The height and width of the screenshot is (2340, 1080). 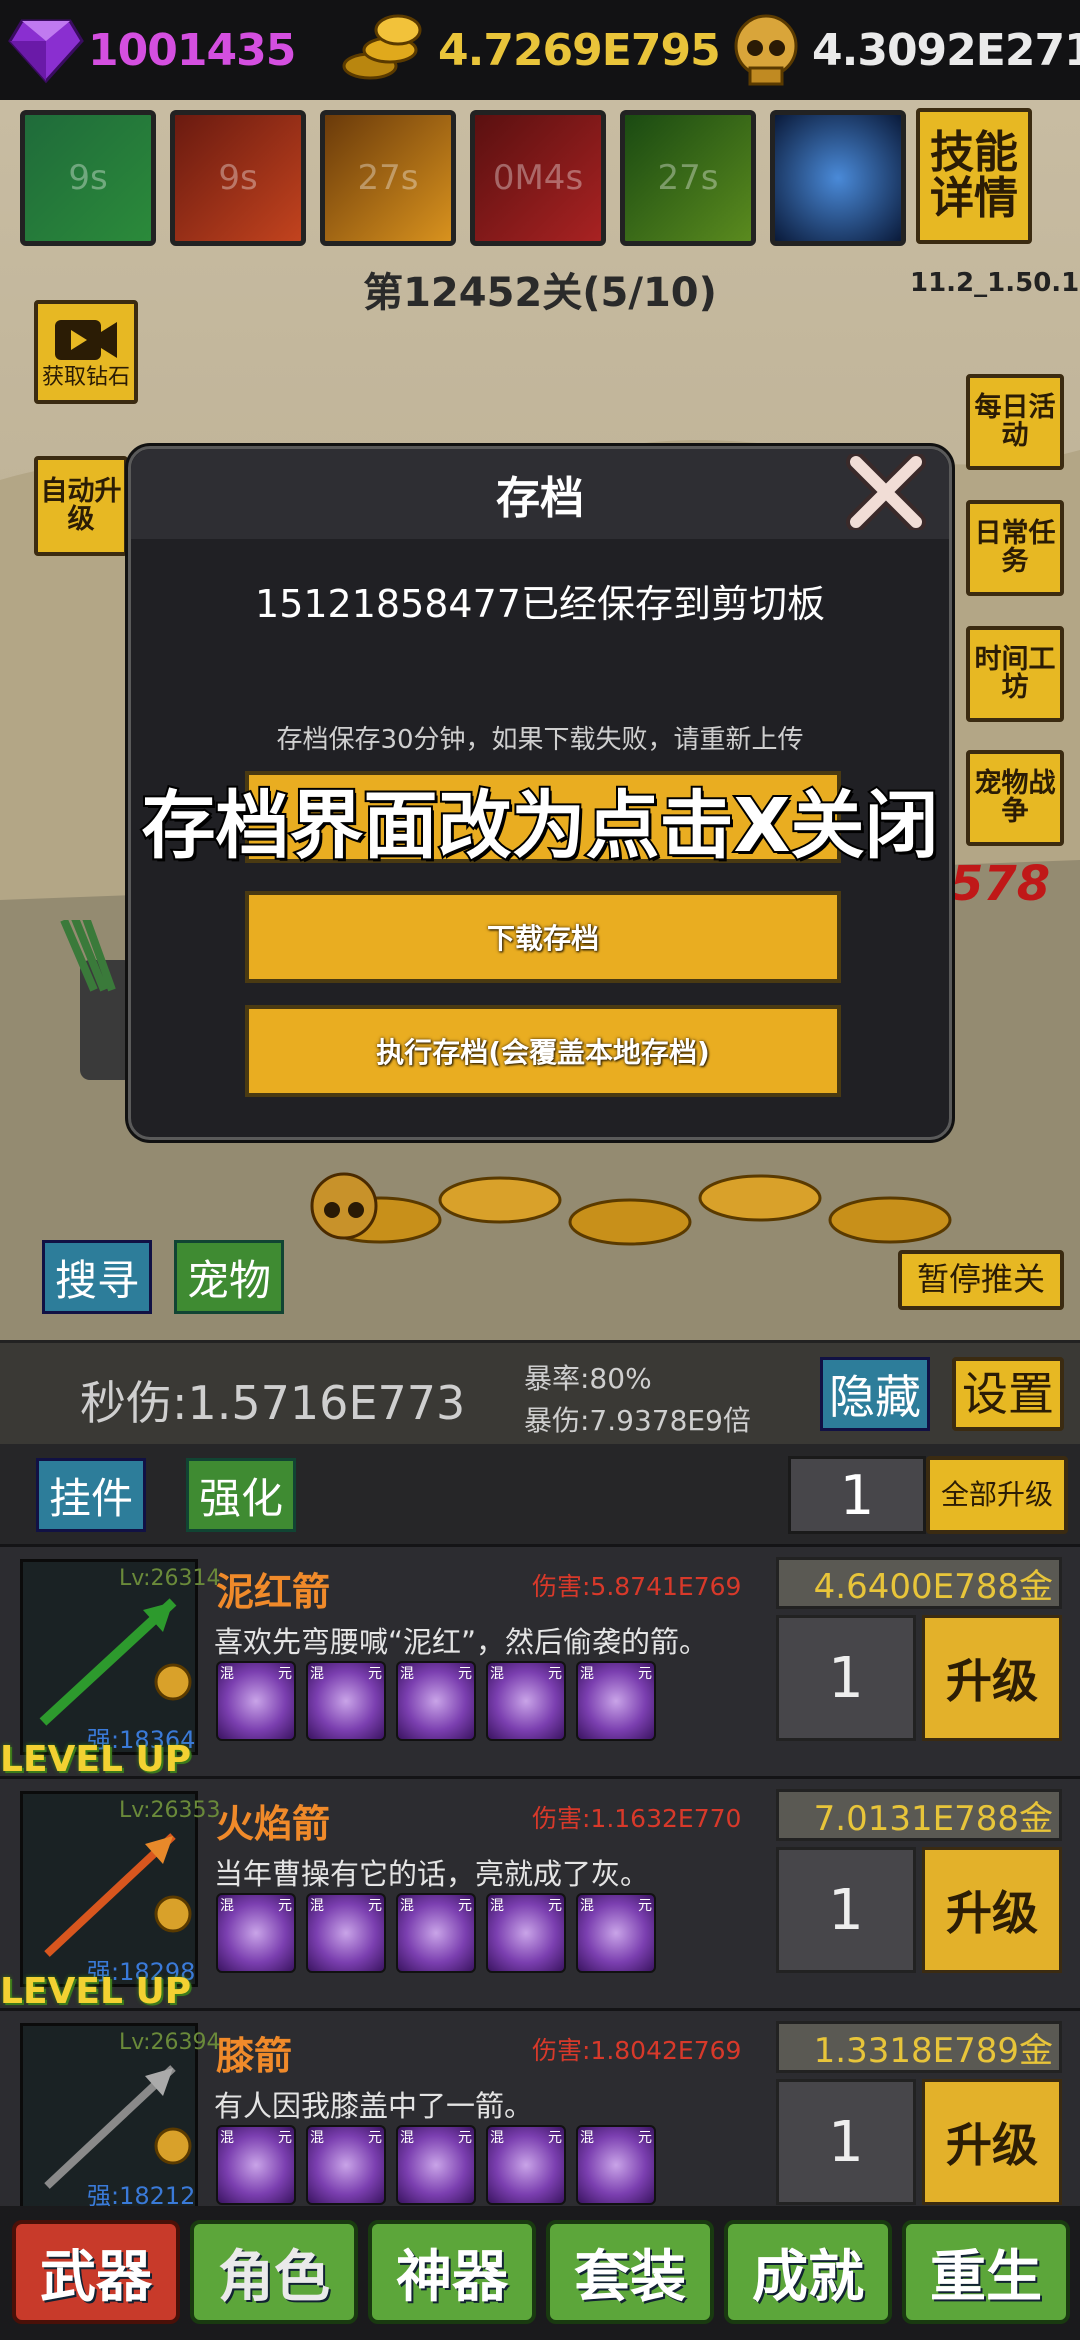 I want to click on skill-details-button: 技能详情, so click(x=974, y=176).